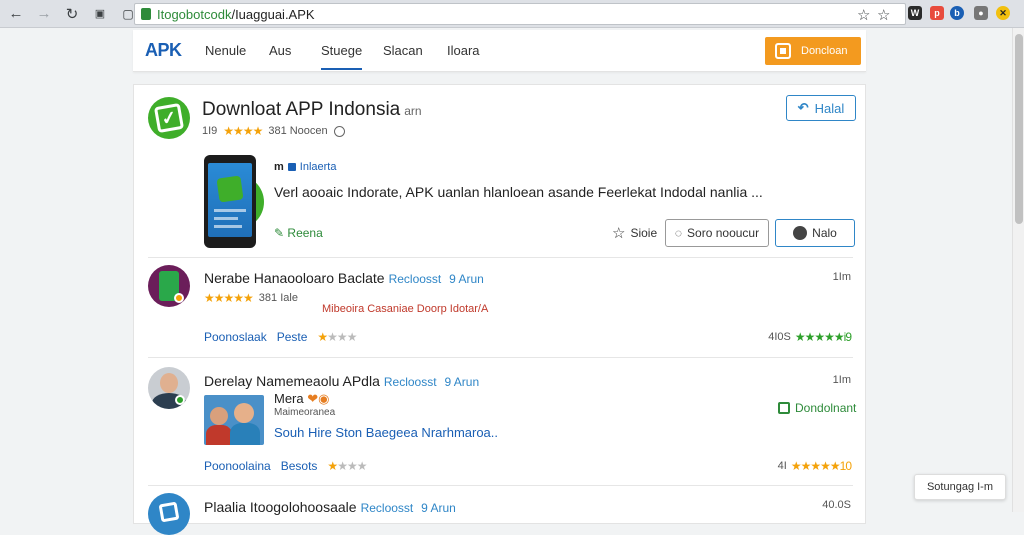  What do you see at coordinates (236, 14) in the screenshot?
I see `url-text: Itogobotcodk/Iuagguai.APK` at bounding box center [236, 14].